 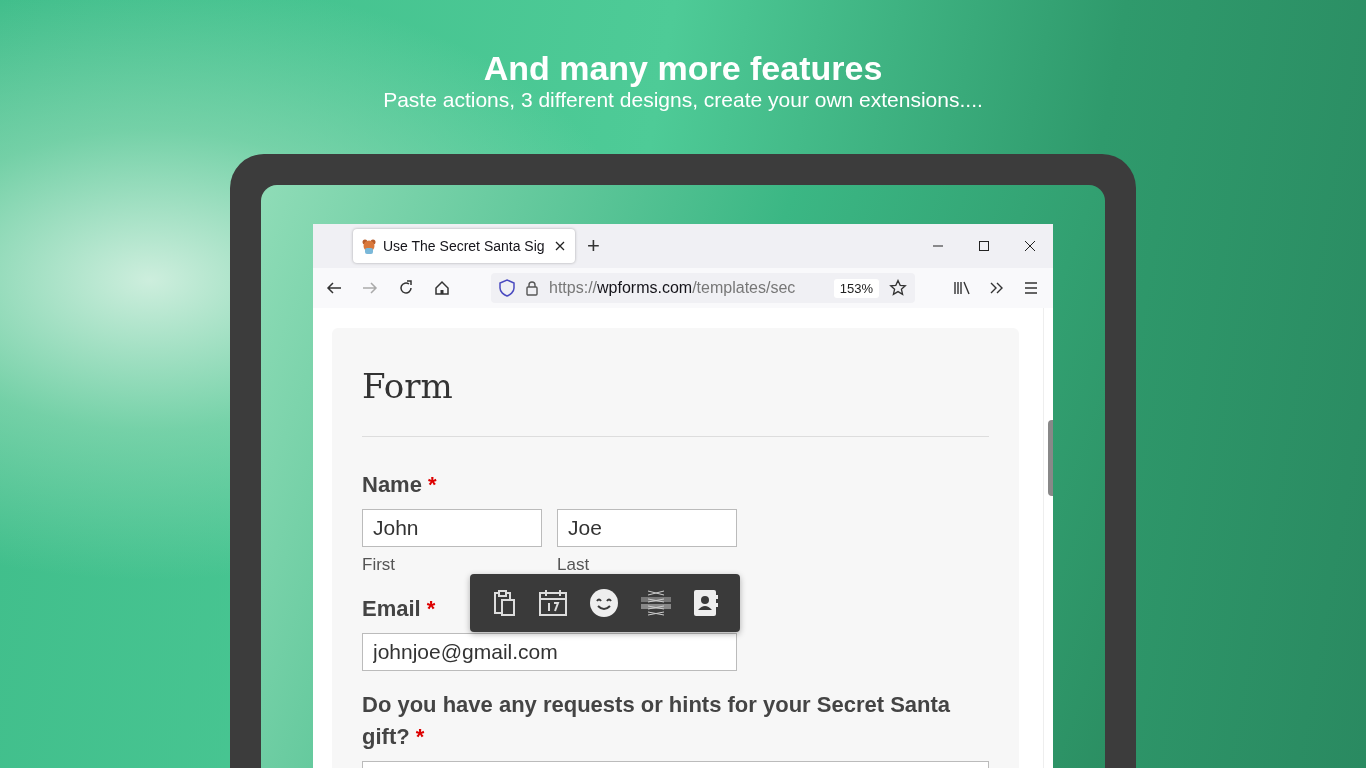 What do you see at coordinates (574, 565) in the screenshot?
I see `sublabel: Last` at bounding box center [574, 565].